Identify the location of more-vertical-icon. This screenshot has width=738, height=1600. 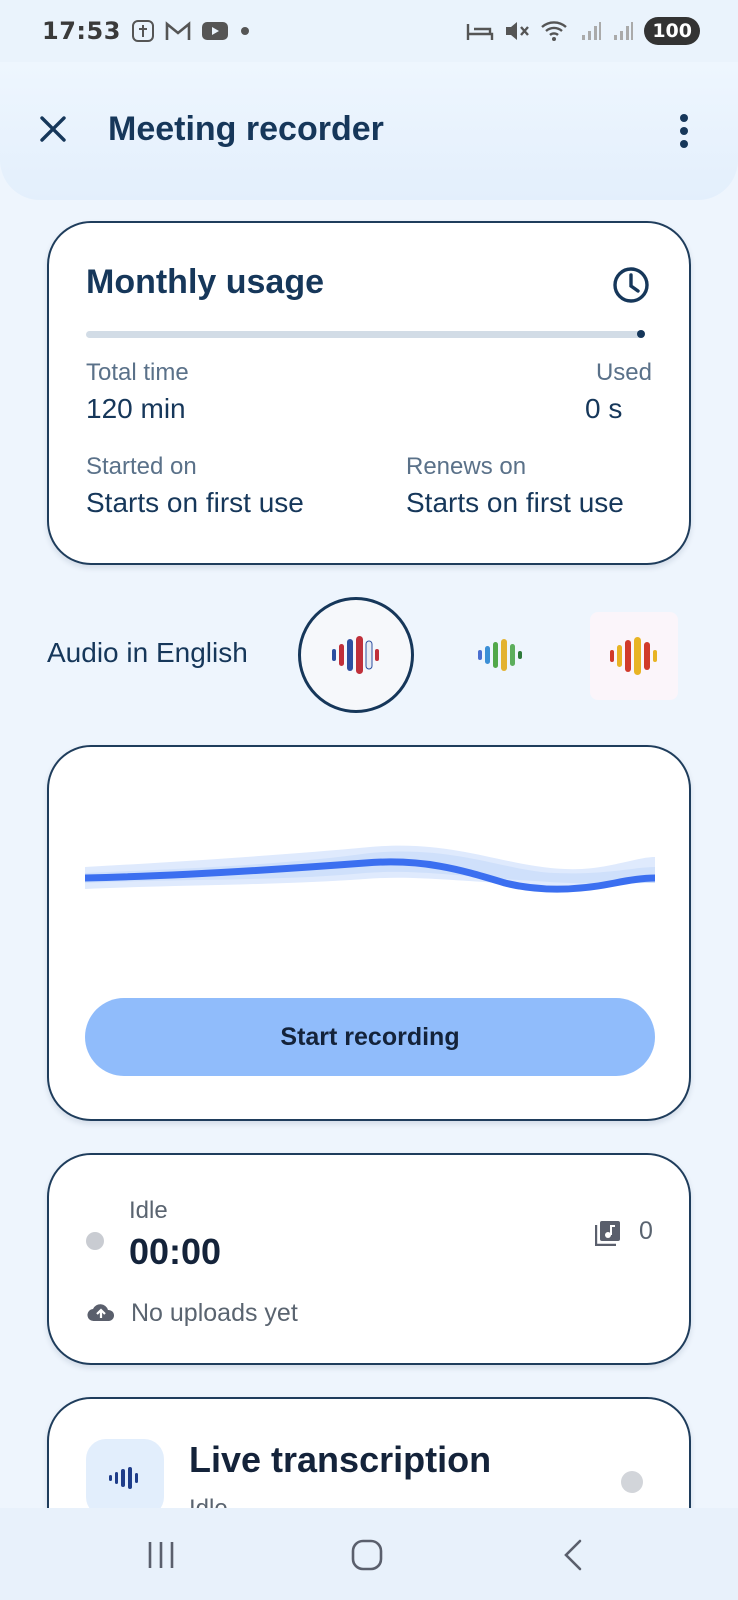
(684, 131).